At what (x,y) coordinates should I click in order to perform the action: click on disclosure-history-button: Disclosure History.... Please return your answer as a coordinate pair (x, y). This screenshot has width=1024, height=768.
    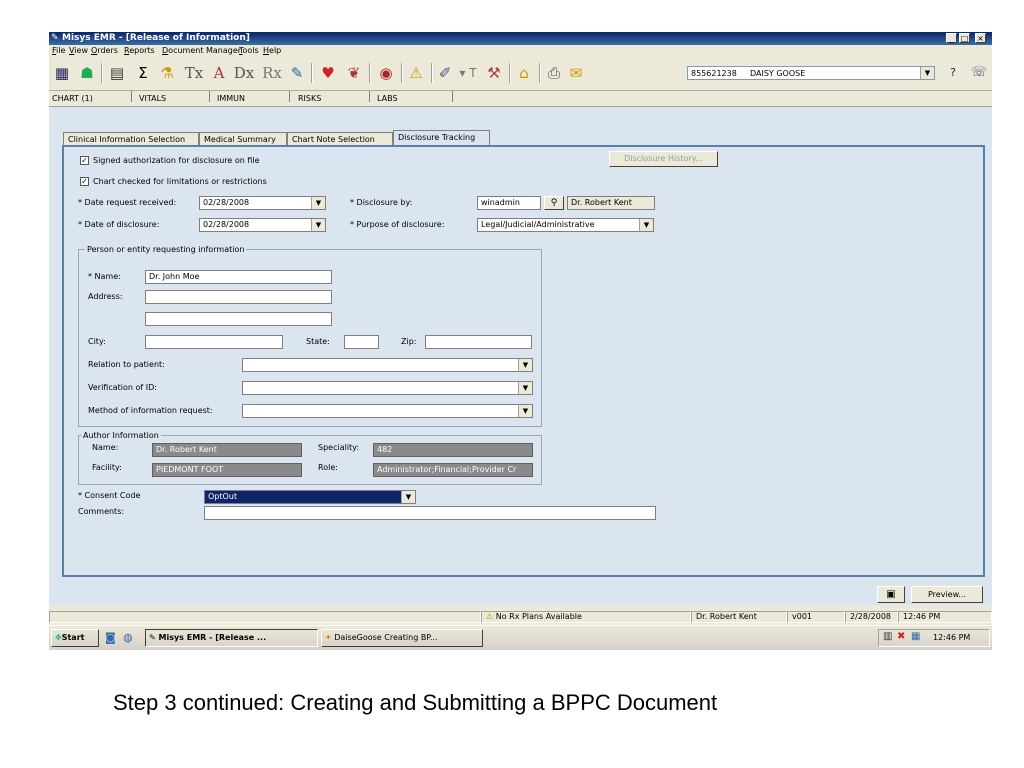
    Looking at the image, I should click on (663, 159).